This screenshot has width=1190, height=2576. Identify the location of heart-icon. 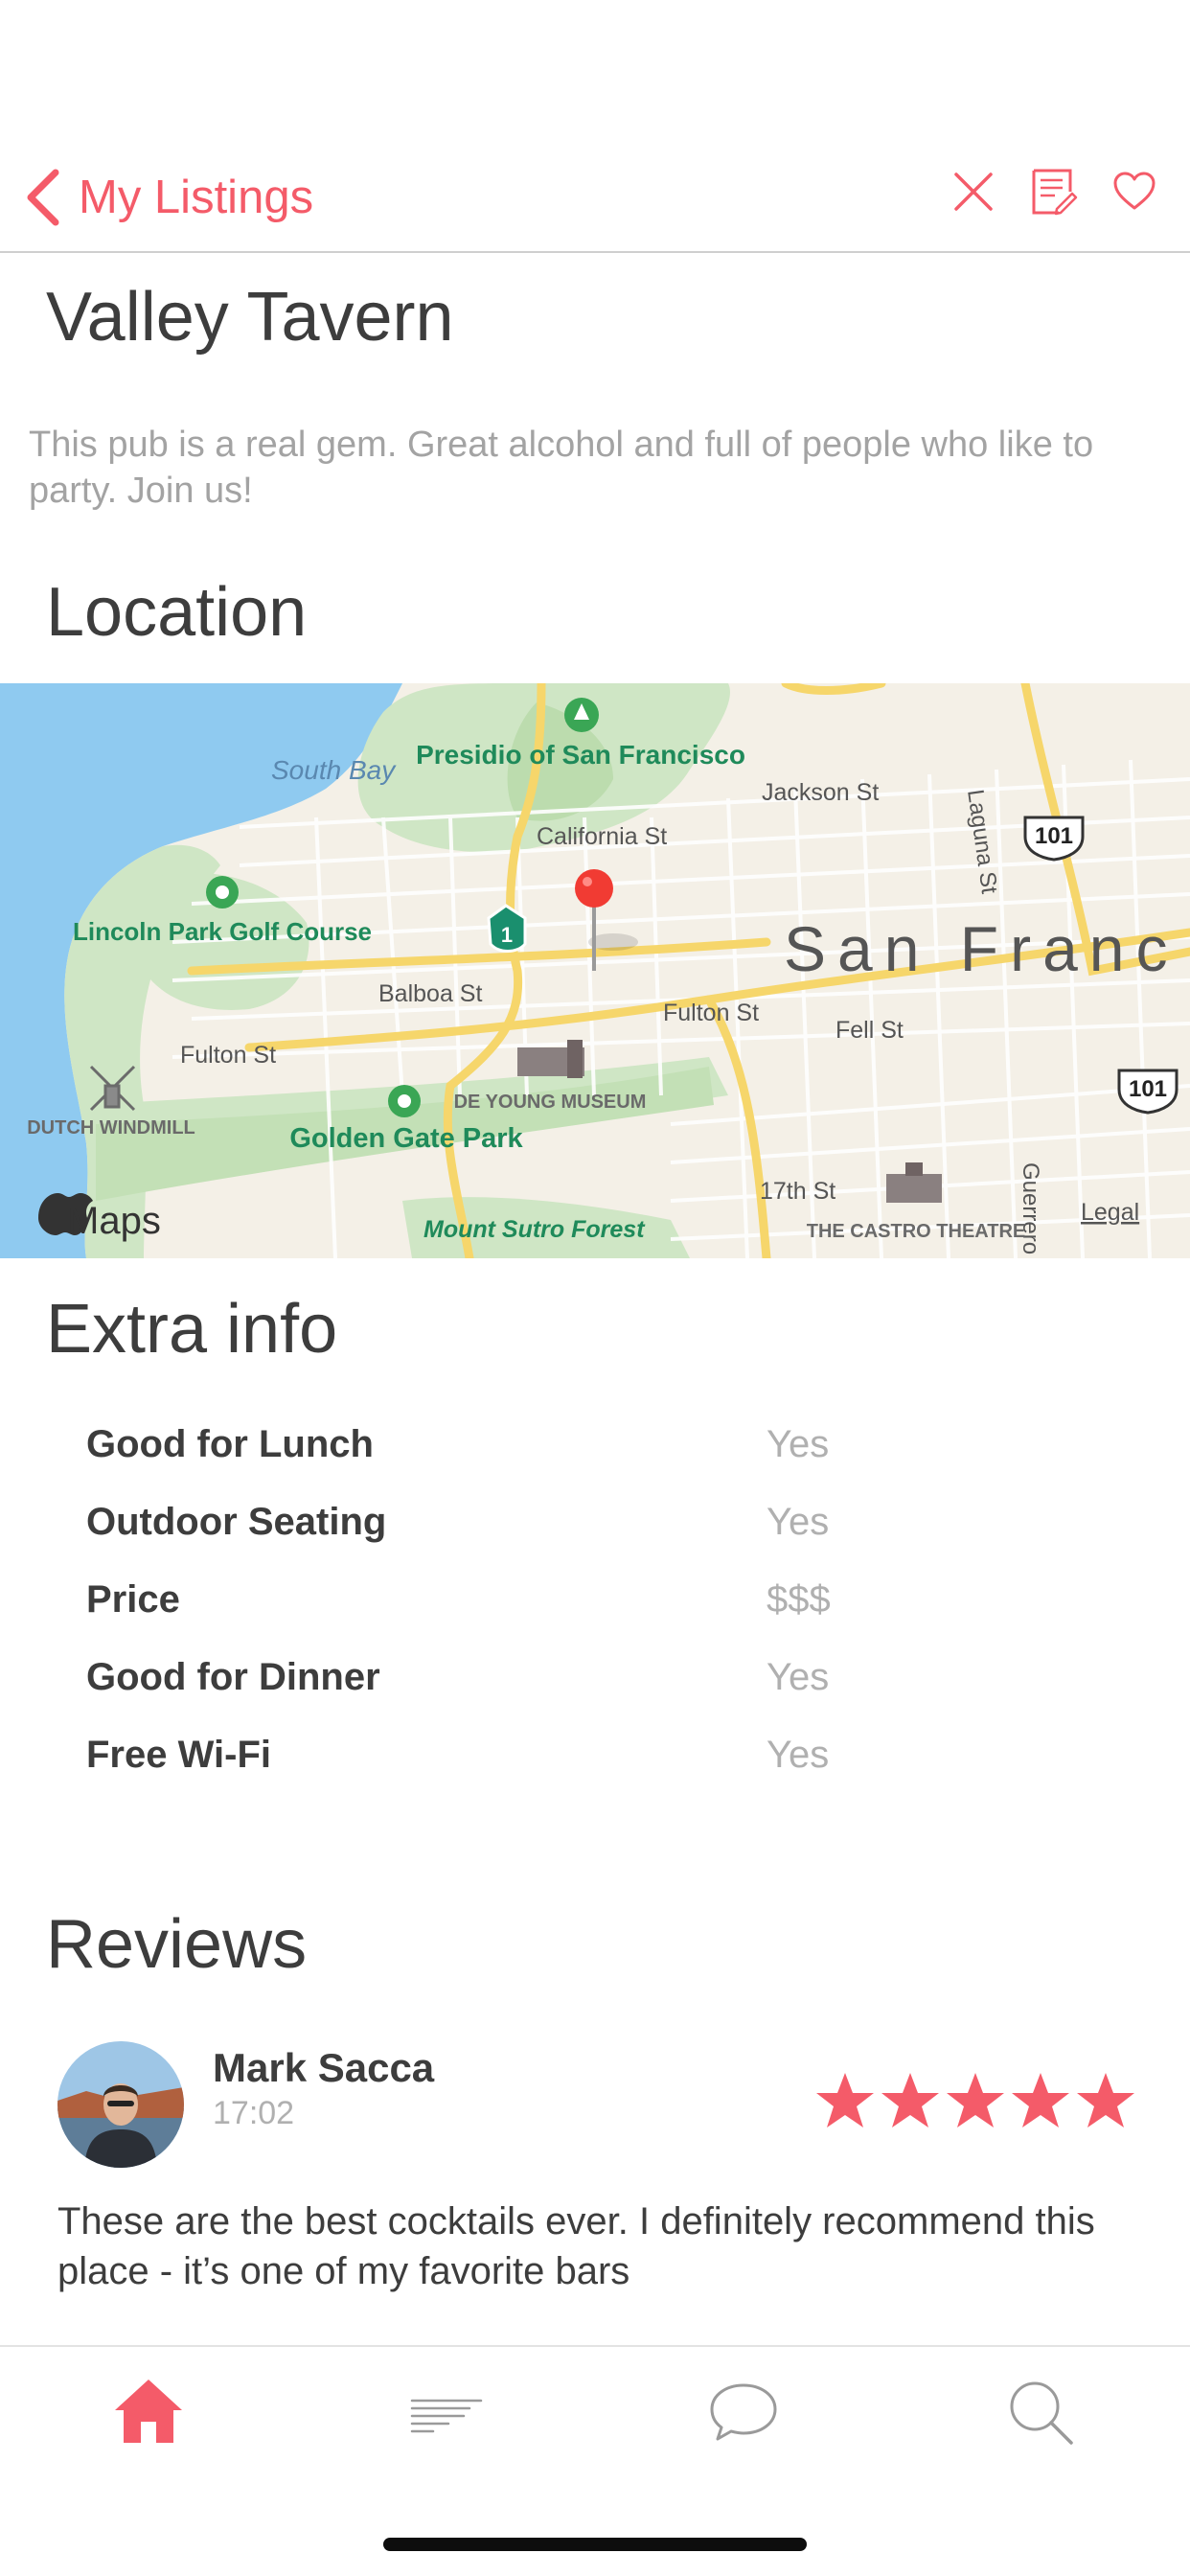
(1134, 191).